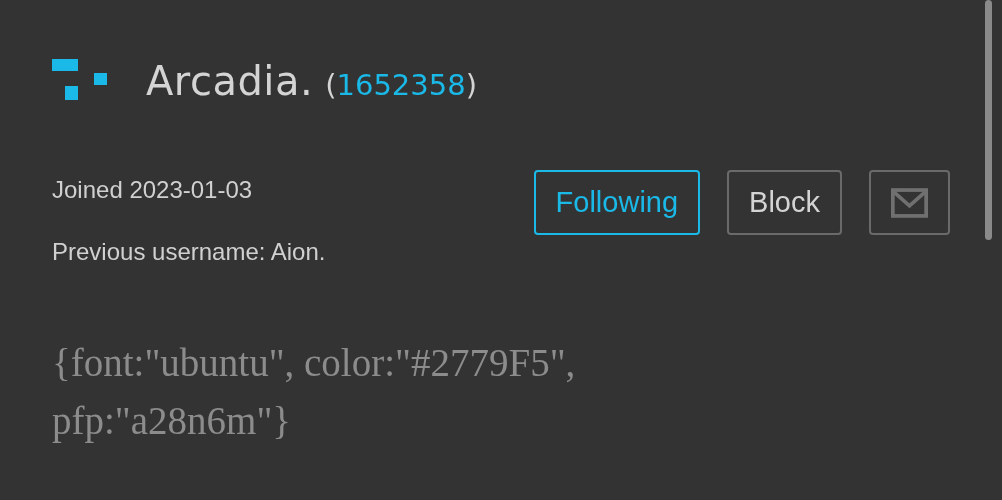 The width and height of the screenshot is (1002, 500). Describe the element at coordinates (80, 81) in the screenshot. I see `logo-icon` at that location.